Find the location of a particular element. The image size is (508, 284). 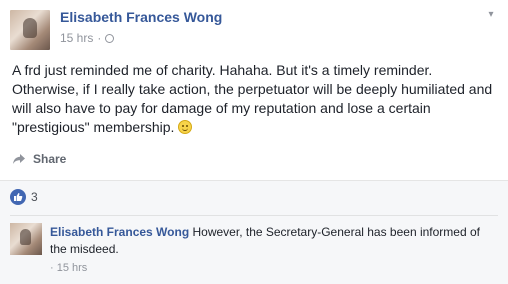

post-author-name: Elisabeth Frances Wong is located at coordinates (141, 17).